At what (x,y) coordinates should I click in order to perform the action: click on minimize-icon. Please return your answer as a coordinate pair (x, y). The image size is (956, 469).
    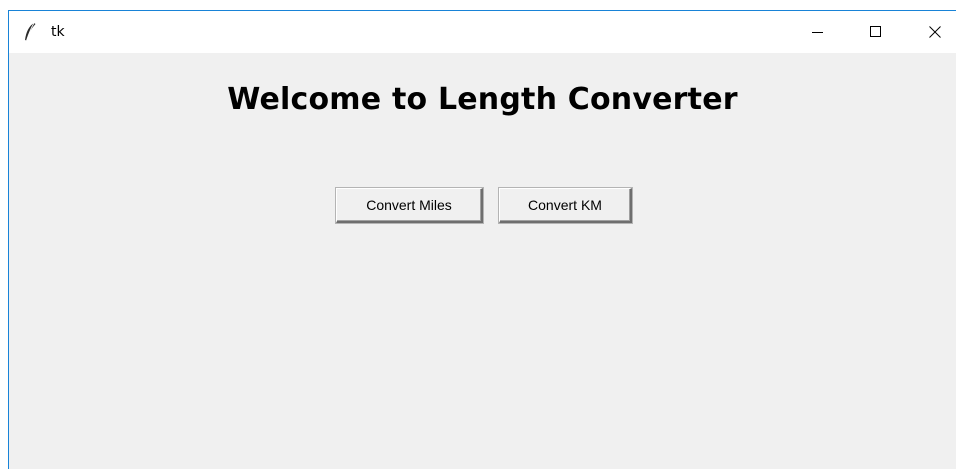
    Looking at the image, I should click on (818, 32).